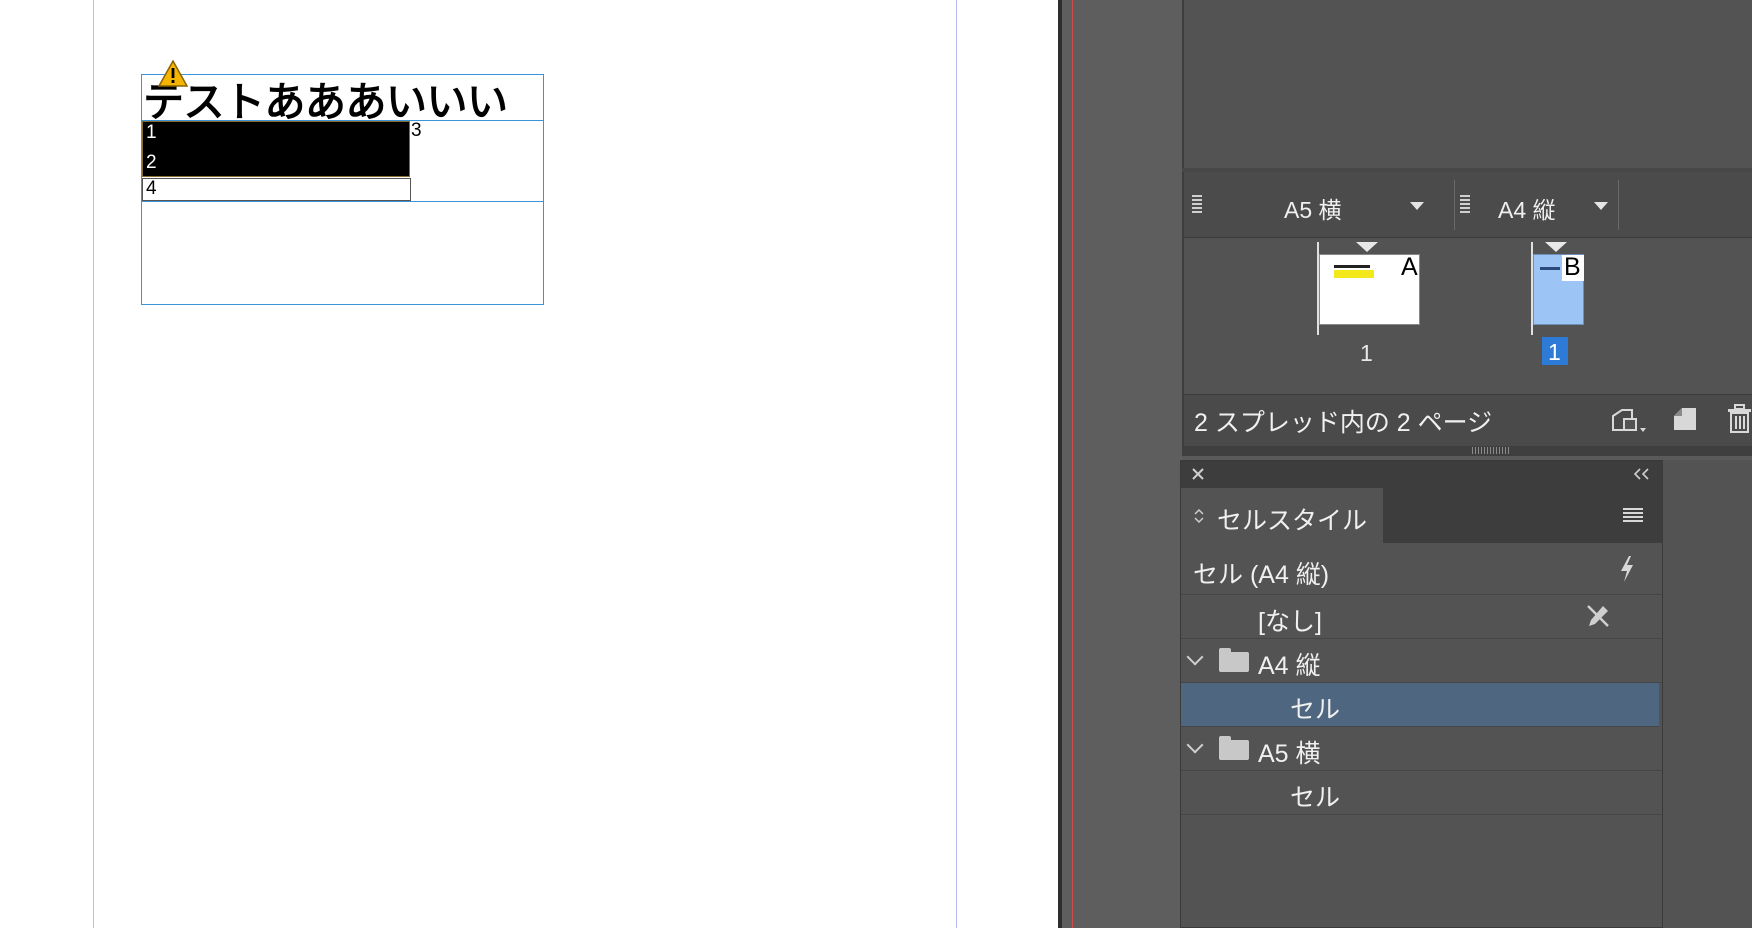 The image size is (1752, 928). I want to click on tab-label: セルスタイル, so click(1292, 521).